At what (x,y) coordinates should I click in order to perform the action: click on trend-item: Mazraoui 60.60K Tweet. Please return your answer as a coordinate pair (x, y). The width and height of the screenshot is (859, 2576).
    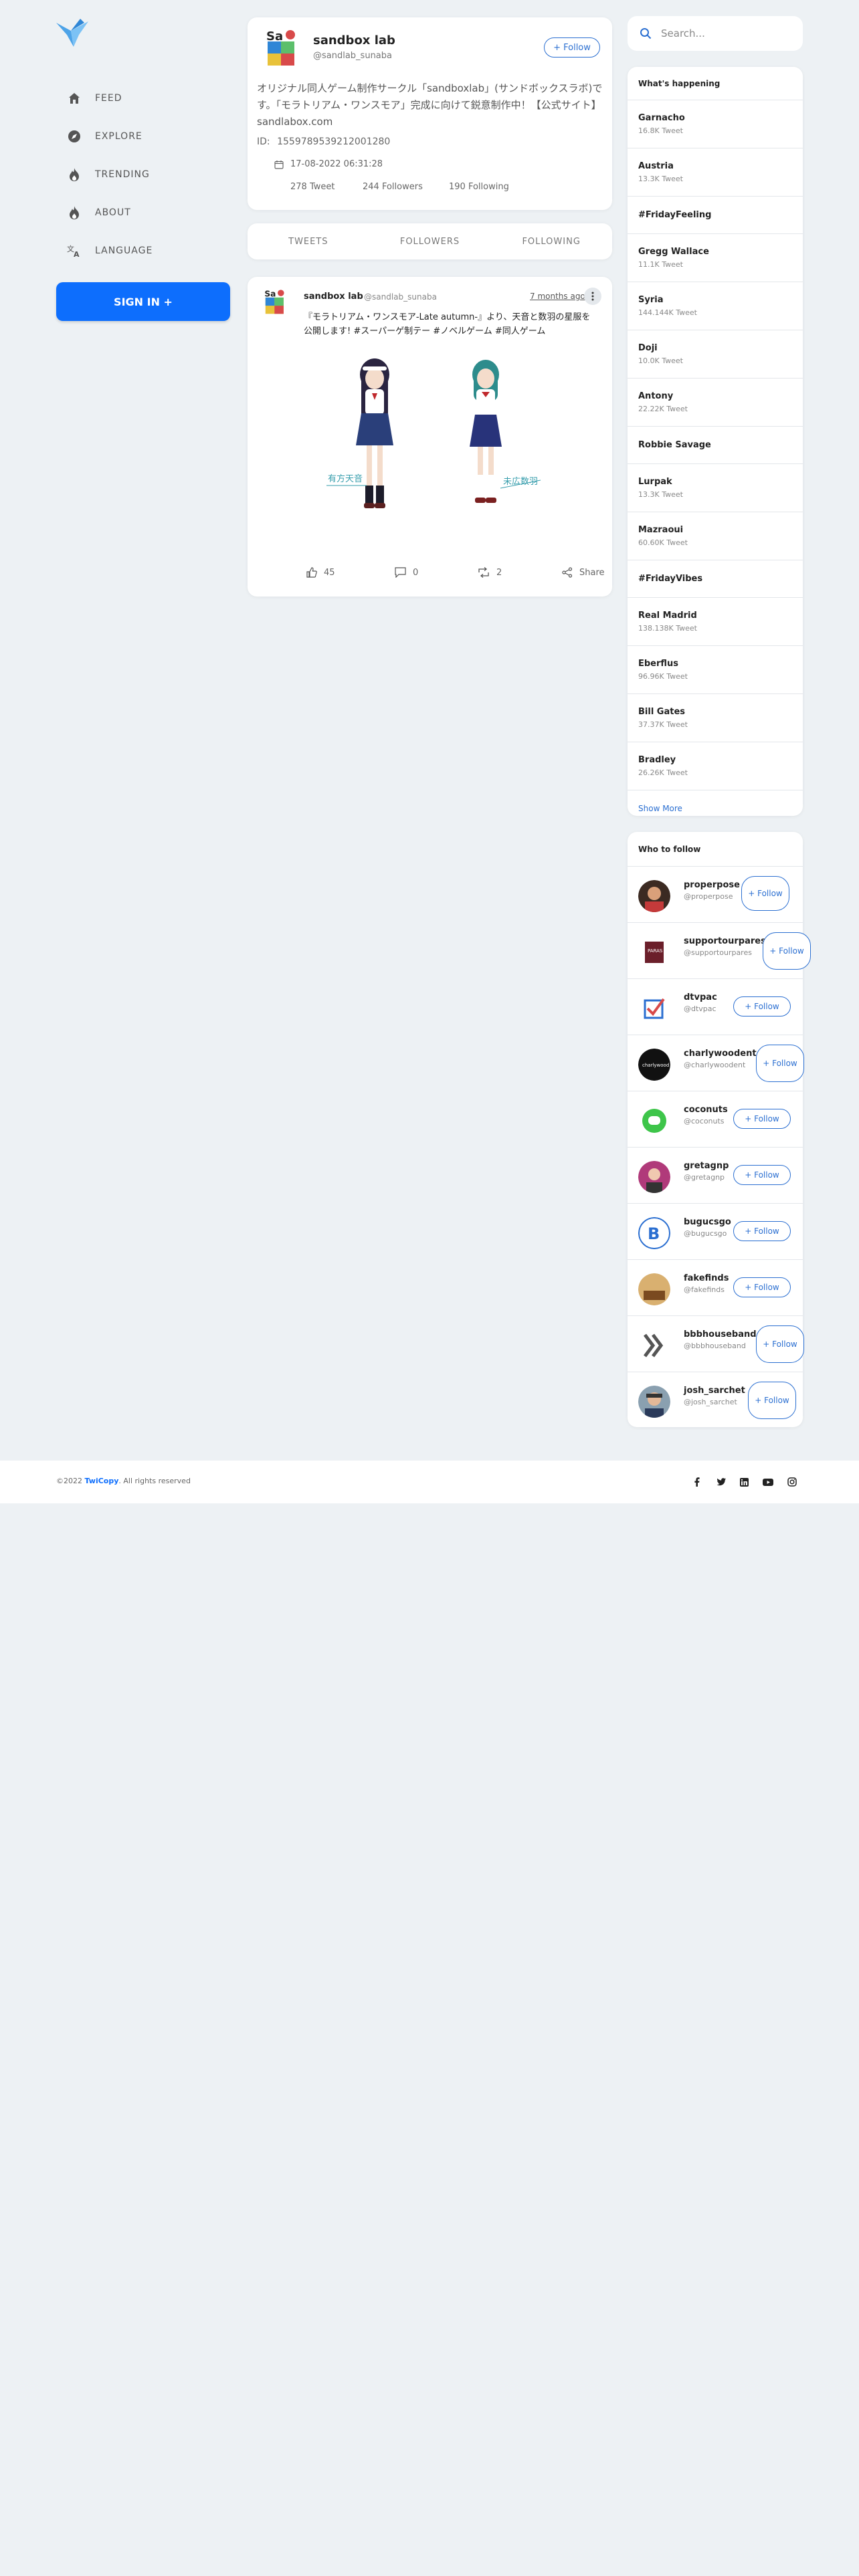
    Looking at the image, I should click on (715, 536).